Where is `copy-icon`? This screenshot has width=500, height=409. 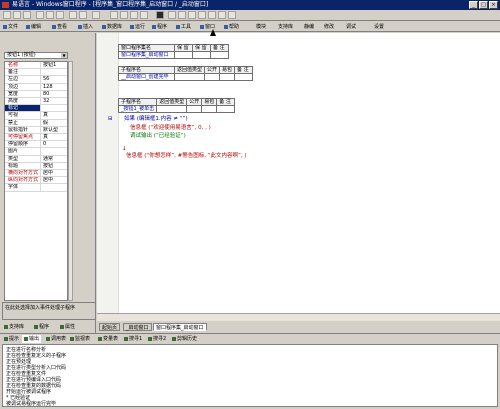
copy-icon is located at coordinates (50, 15).